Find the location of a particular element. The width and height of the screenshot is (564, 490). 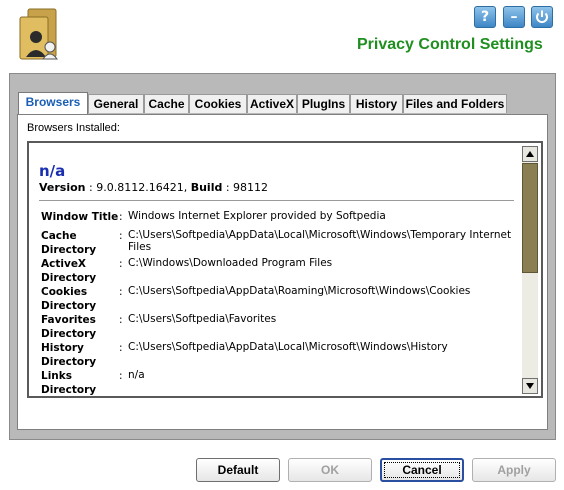

arrow-up-icon is located at coordinates (530, 154).